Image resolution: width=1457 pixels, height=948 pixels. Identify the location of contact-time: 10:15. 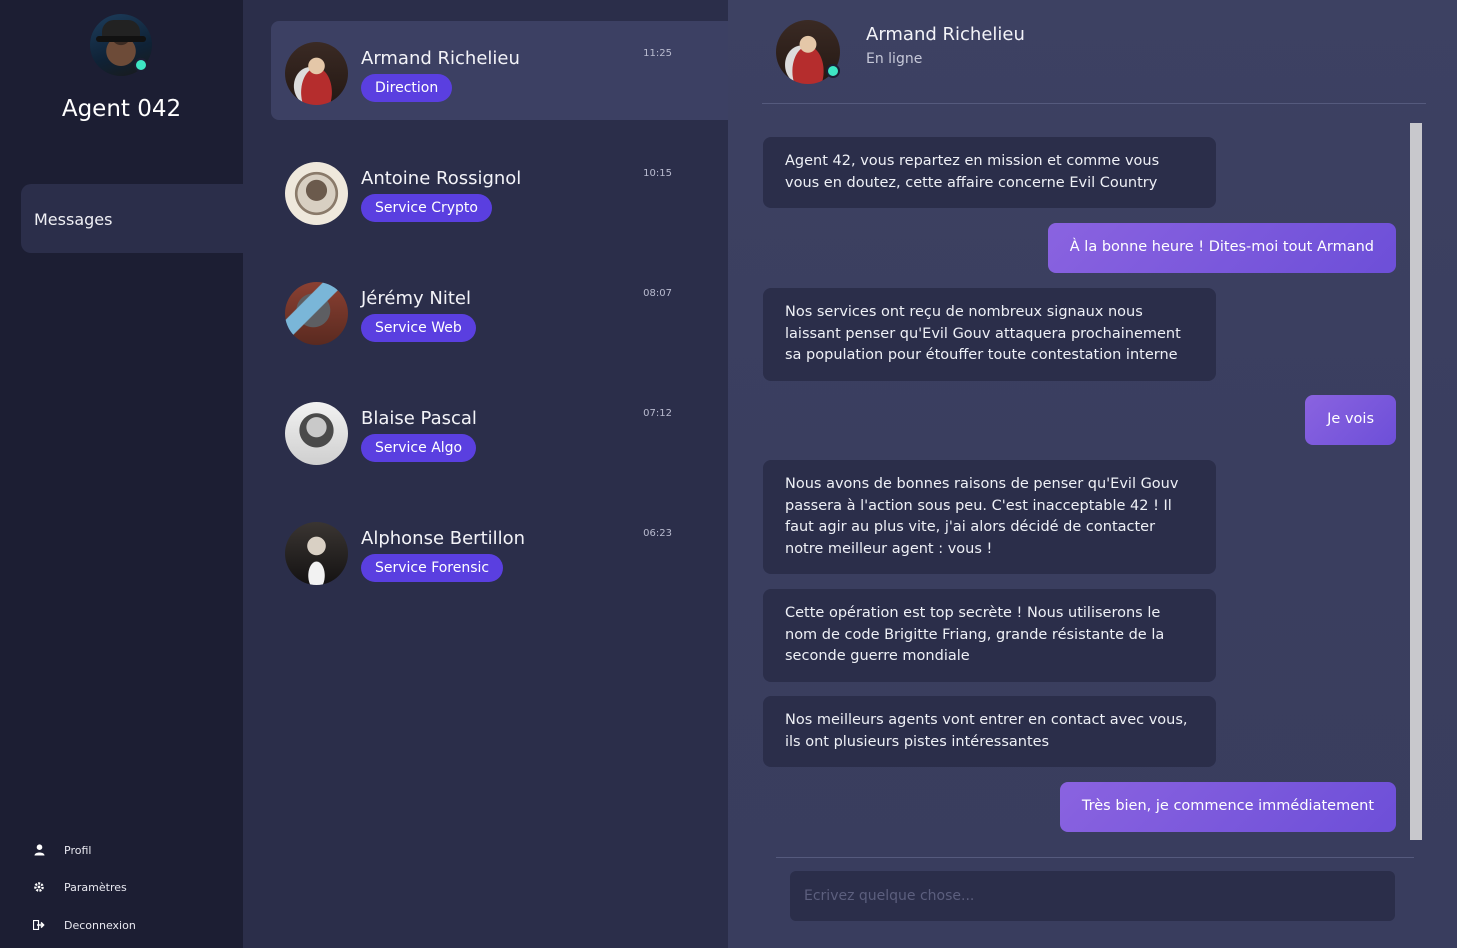
(657, 173).